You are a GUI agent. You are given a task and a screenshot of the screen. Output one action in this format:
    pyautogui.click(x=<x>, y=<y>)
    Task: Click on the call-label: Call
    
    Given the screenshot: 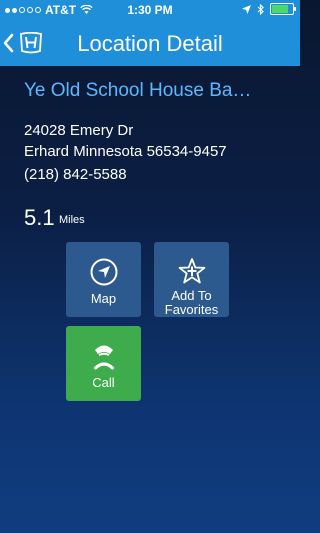 What is the action you would take?
    pyautogui.click(x=103, y=382)
    